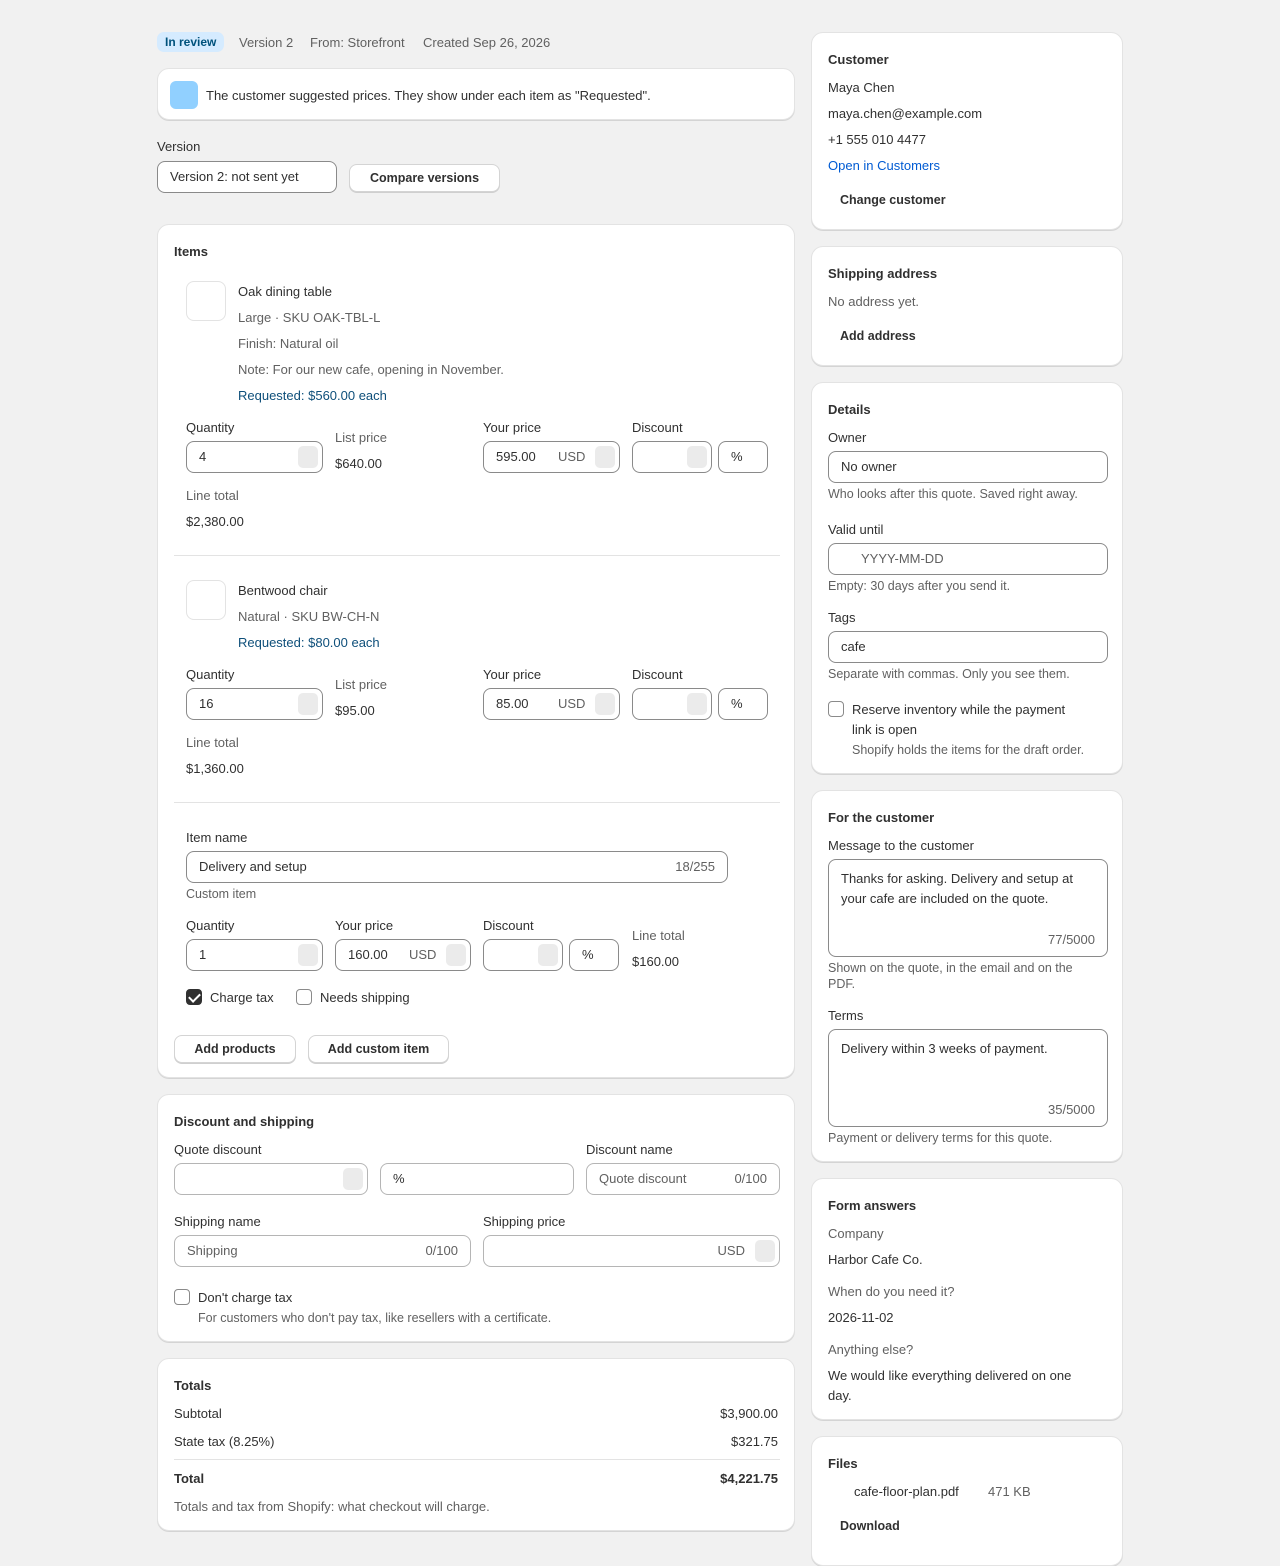  I want to click on charge-tax-label: Charge tax, so click(242, 997).